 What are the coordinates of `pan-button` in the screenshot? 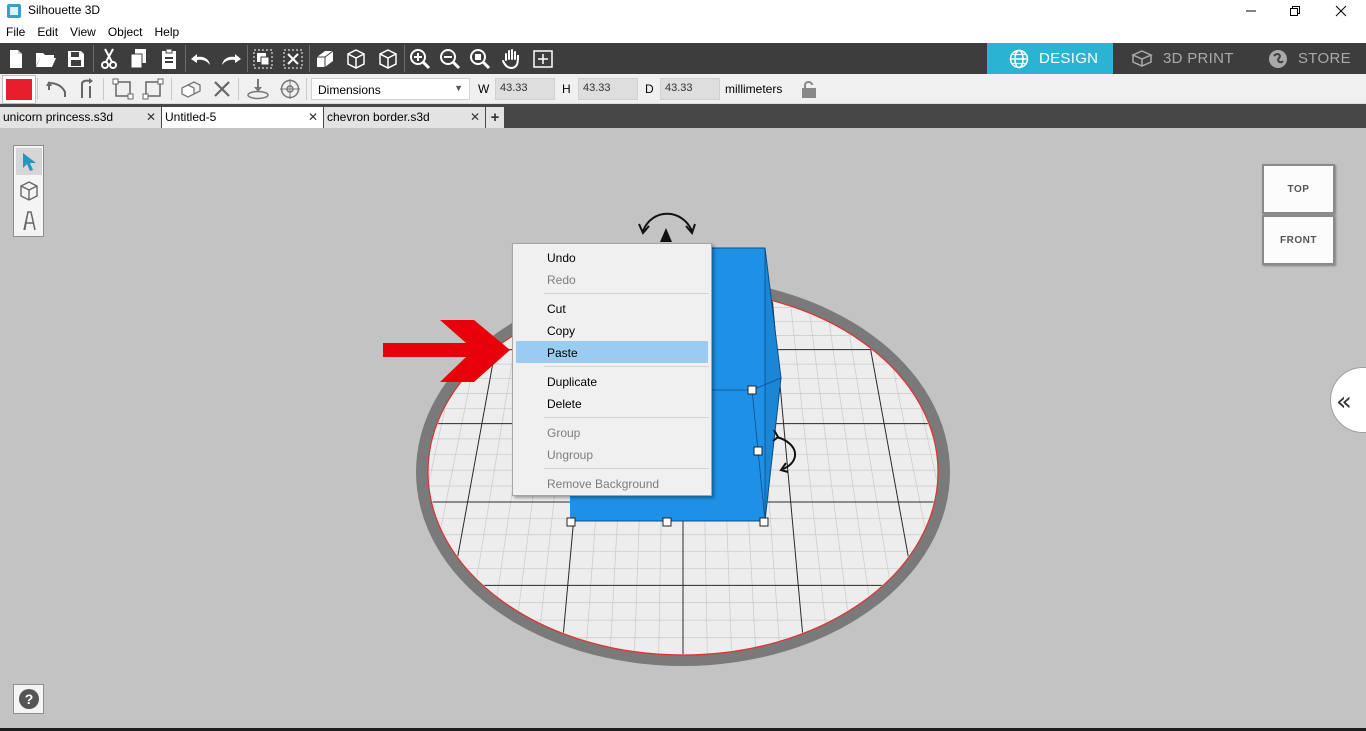 It's located at (512, 59).